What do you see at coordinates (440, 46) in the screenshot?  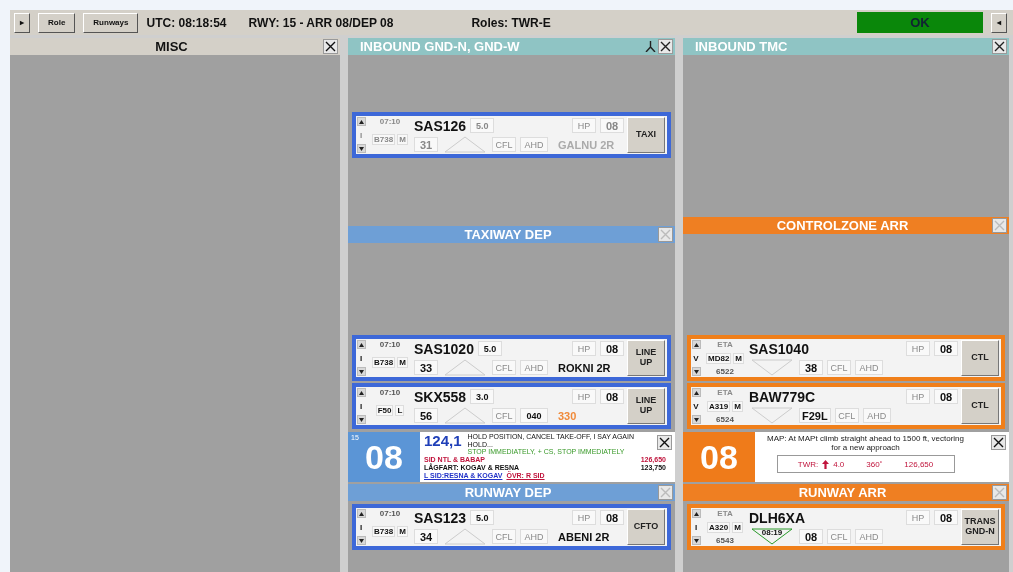 I see `section-title: INBOUND GND-N, GND-W` at bounding box center [440, 46].